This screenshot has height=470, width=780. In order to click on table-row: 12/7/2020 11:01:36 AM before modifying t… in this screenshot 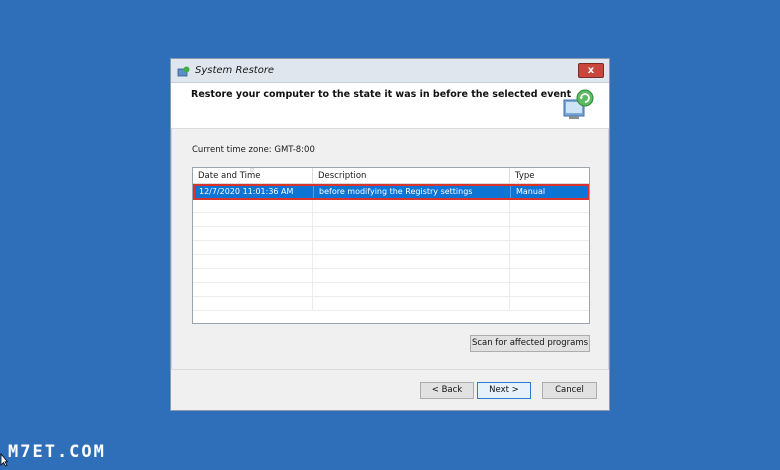, I will do `click(391, 192)`.